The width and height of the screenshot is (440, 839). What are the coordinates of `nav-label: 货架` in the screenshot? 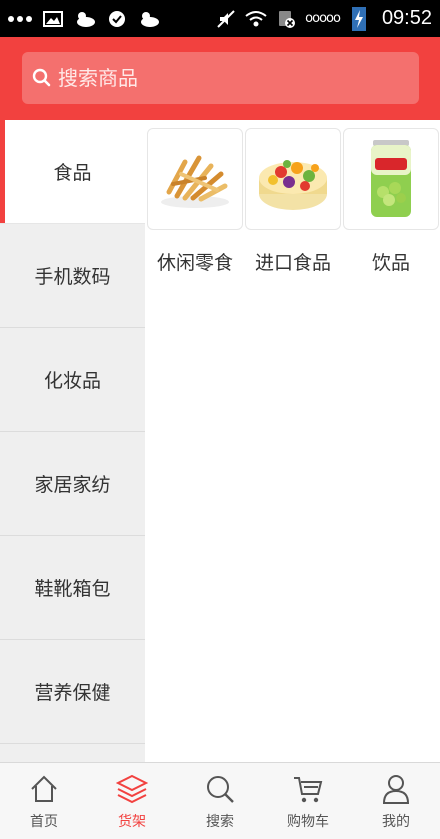 It's located at (132, 822).